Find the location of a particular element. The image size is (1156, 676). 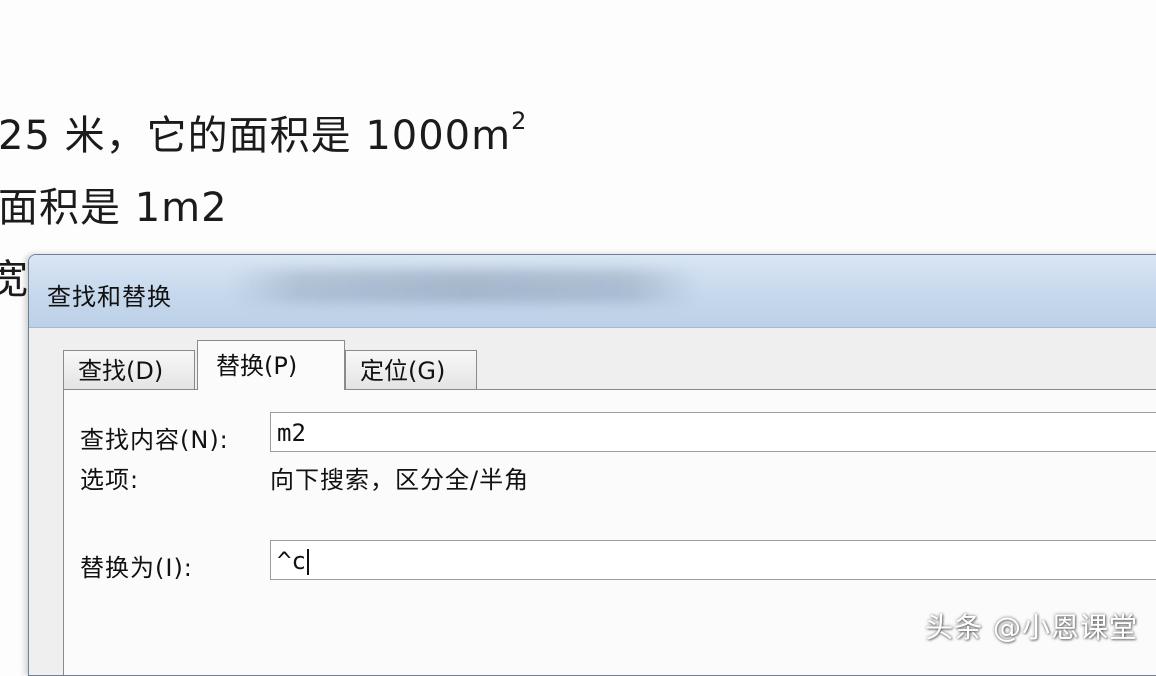

dialog-title: 查找和替换 is located at coordinates (109, 297).